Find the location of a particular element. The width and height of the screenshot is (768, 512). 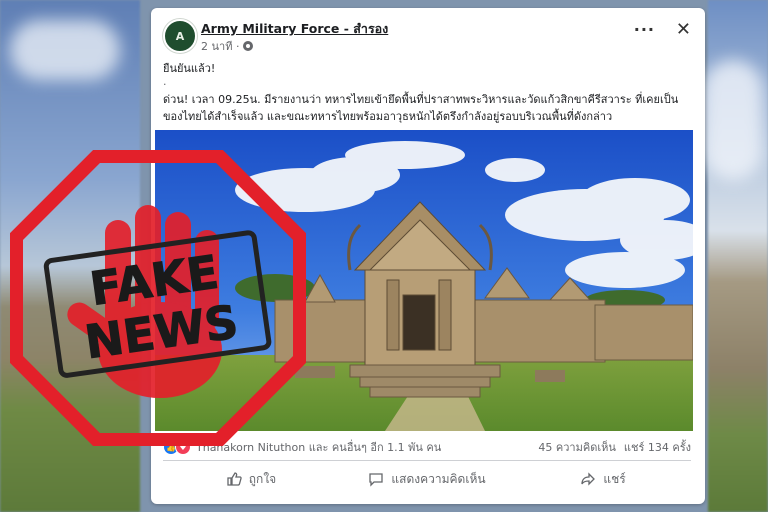

share-button: แชร์ is located at coordinates (603, 479).